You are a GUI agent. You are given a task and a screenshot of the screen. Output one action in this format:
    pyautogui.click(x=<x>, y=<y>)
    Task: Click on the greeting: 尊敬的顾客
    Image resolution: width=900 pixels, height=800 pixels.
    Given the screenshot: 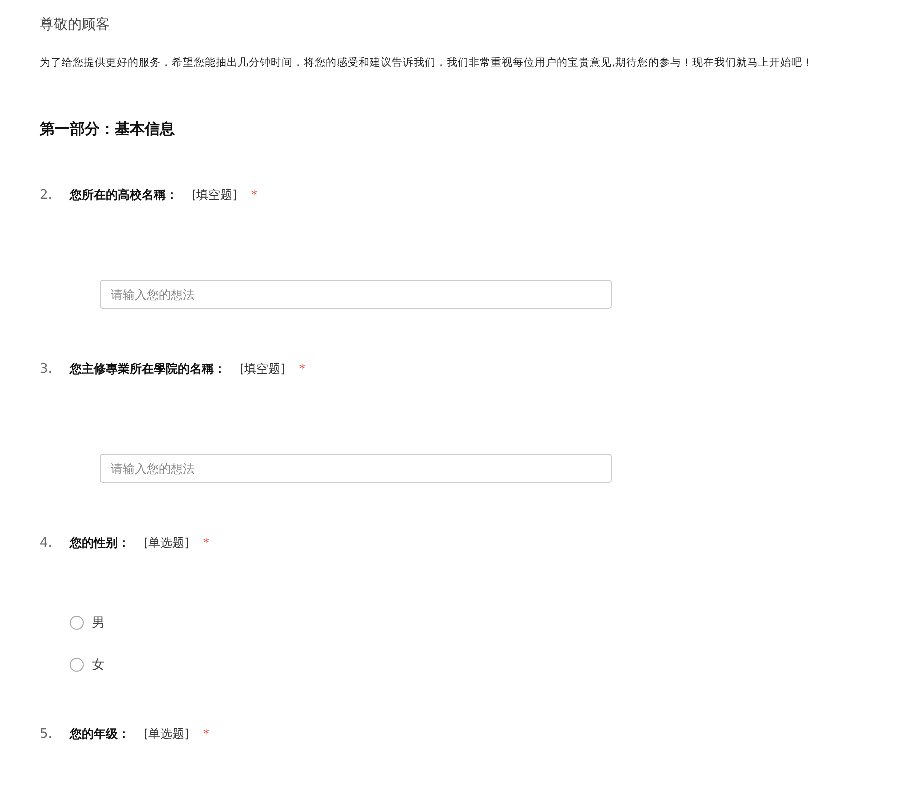 What is the action you would take?
    pyautogui.click(x=75, y=25)
    